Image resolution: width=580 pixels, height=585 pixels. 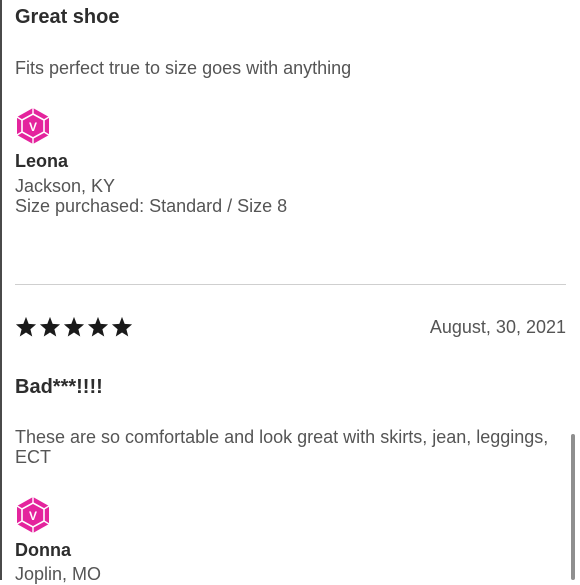 I want to click on review-title: Great shoe, so click(x=67, y=17).